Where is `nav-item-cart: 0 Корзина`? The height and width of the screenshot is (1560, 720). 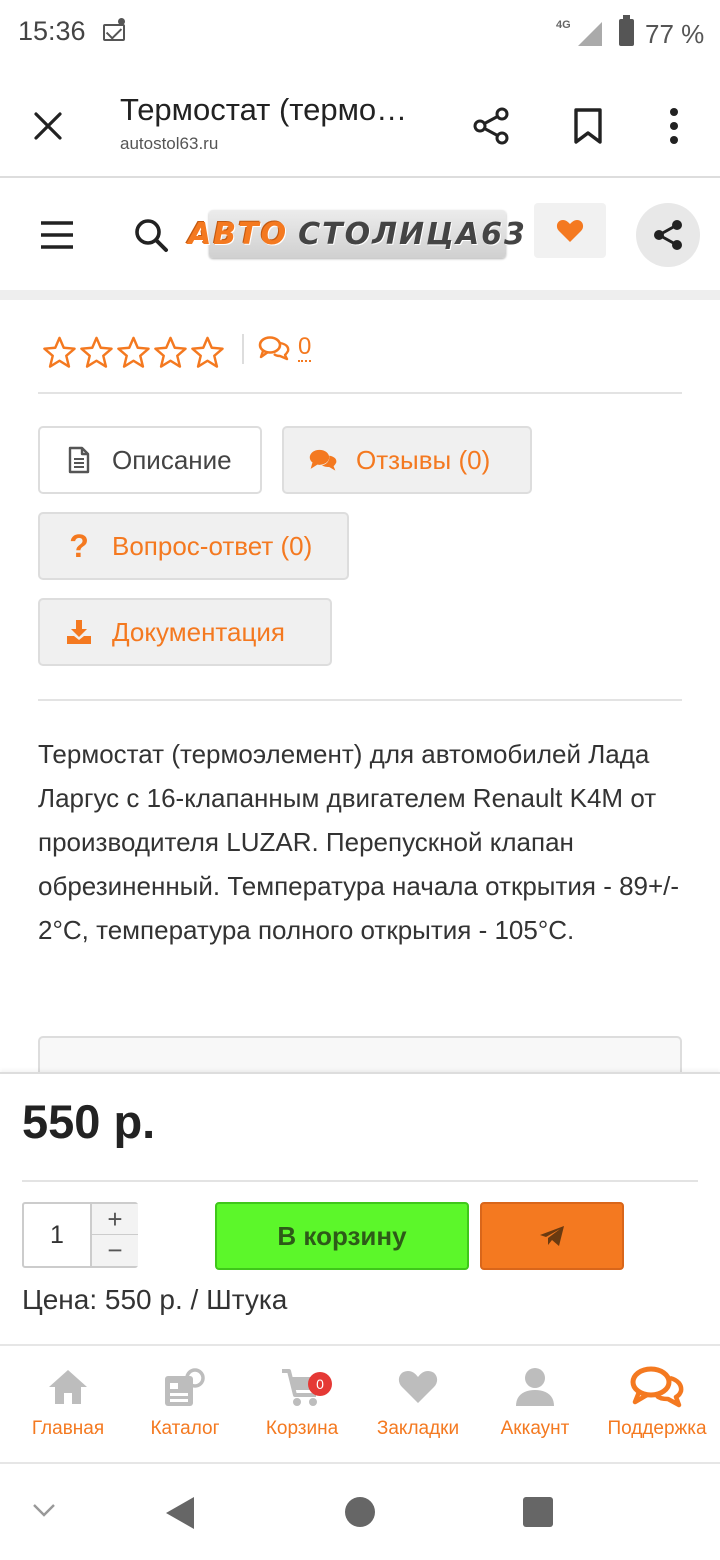
nav-item-cart: 0 Корзина is located at coordinates (302, 1405).